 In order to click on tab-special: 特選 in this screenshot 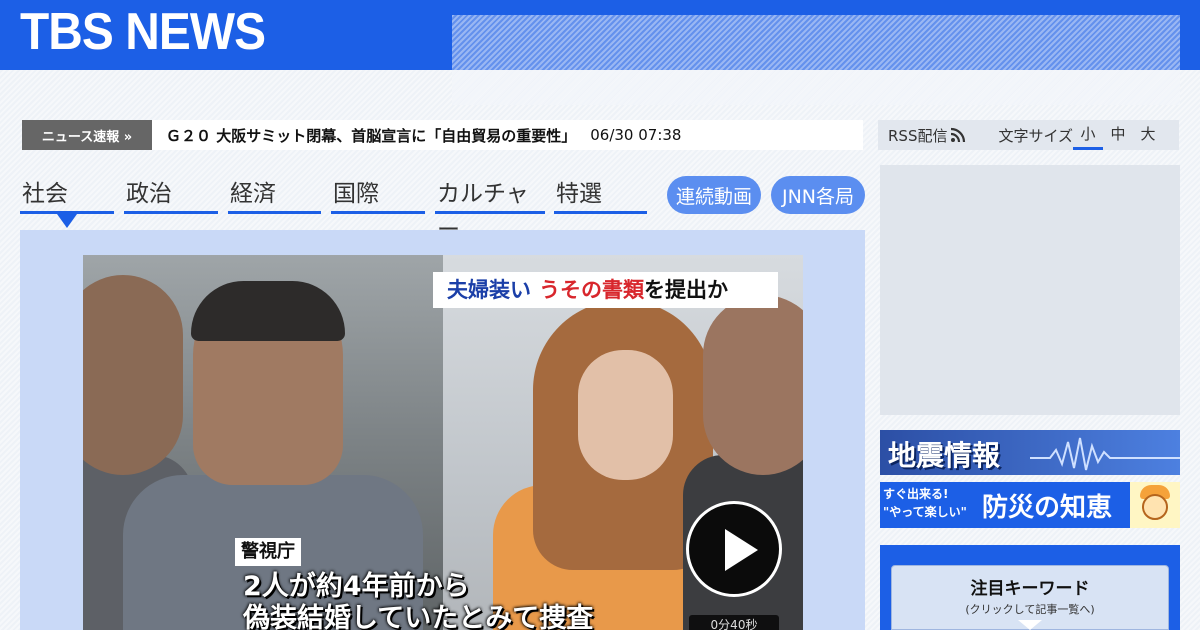, I will do `click(600, 195)`.